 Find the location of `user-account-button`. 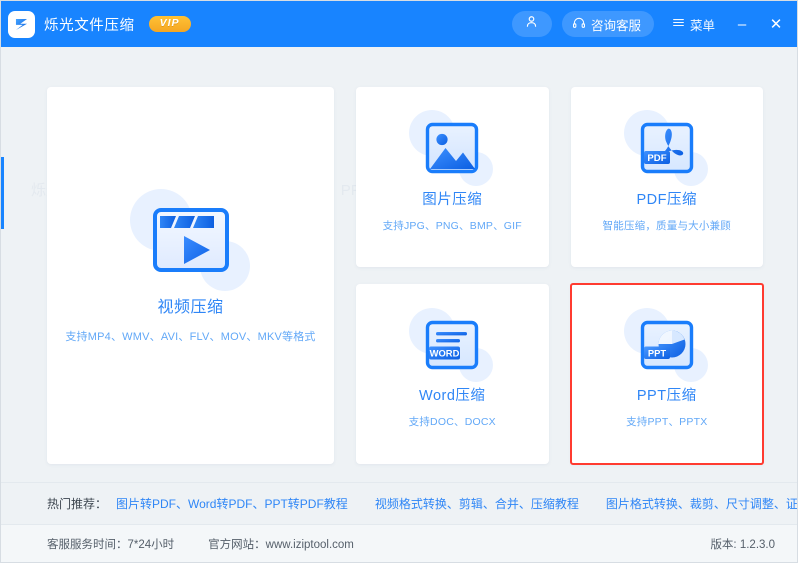

user-account-button is located at coordinates (531, 24).